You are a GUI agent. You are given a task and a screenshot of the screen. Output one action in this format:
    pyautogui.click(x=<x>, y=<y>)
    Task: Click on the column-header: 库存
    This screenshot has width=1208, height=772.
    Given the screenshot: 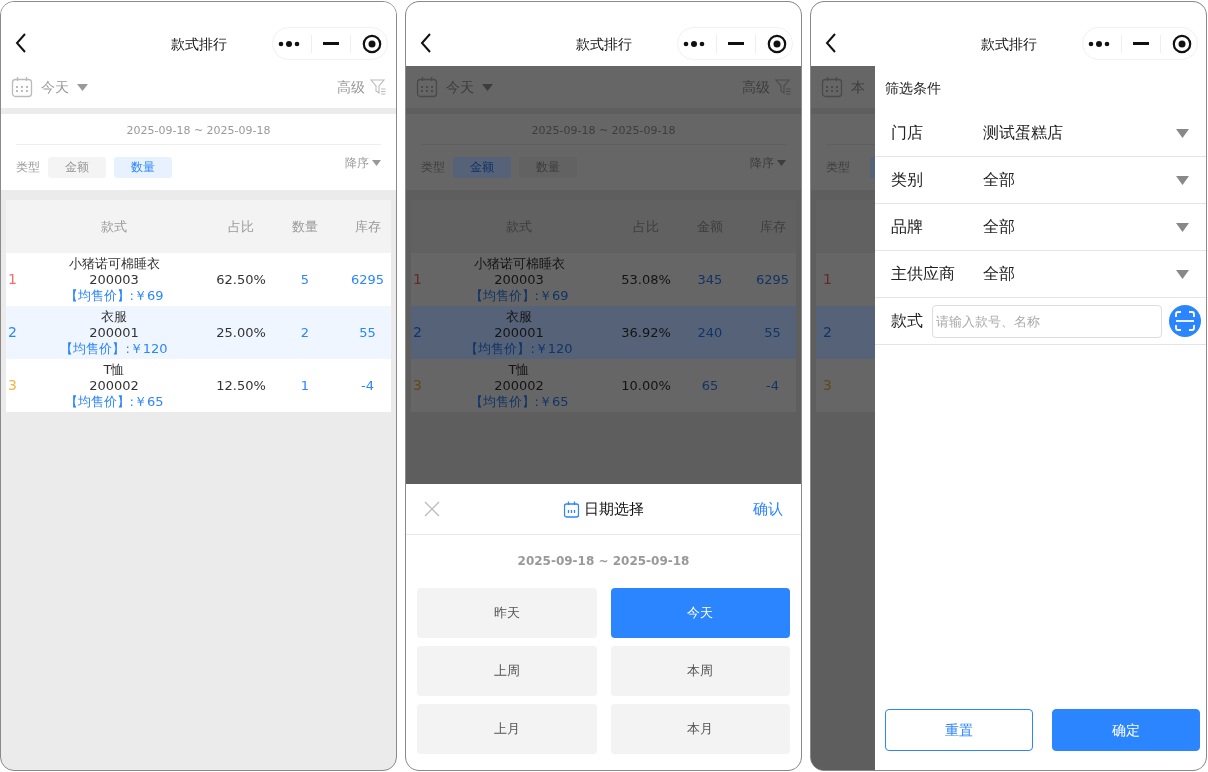 What is the action you would take?
    pyautogui.click(x=367, y=226)
    